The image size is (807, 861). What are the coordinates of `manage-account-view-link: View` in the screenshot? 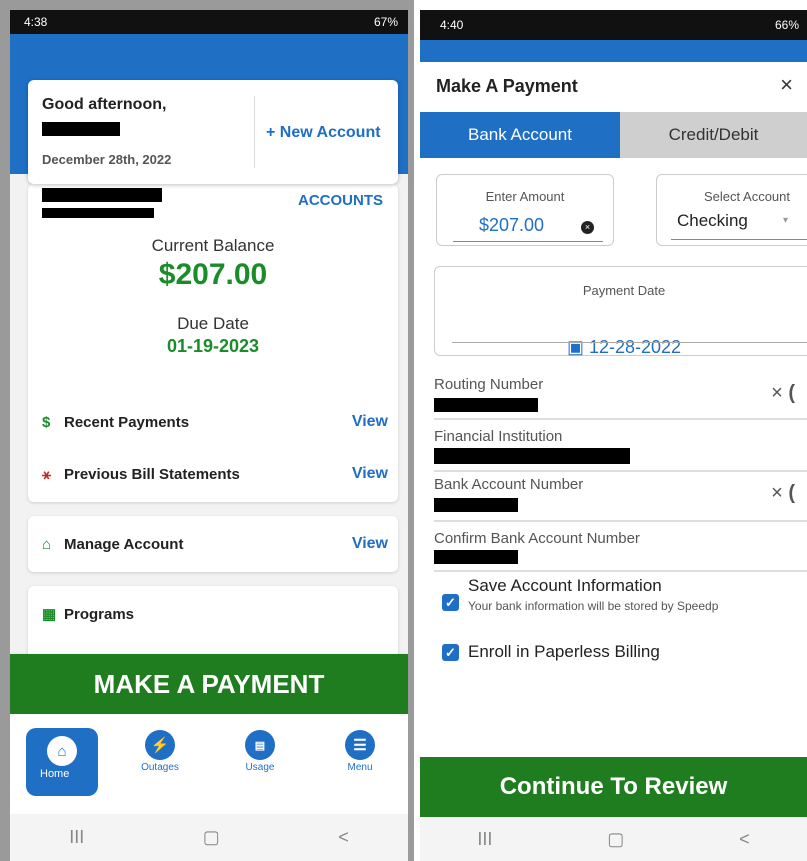 It's located at (370, 544).